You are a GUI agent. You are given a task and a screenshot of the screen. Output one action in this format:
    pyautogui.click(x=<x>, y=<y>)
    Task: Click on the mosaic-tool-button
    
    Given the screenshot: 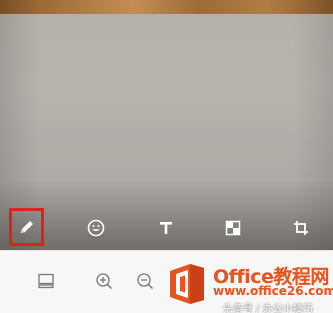 What is the action you would take?
    pyautogui.click(x=233, y=228)
    